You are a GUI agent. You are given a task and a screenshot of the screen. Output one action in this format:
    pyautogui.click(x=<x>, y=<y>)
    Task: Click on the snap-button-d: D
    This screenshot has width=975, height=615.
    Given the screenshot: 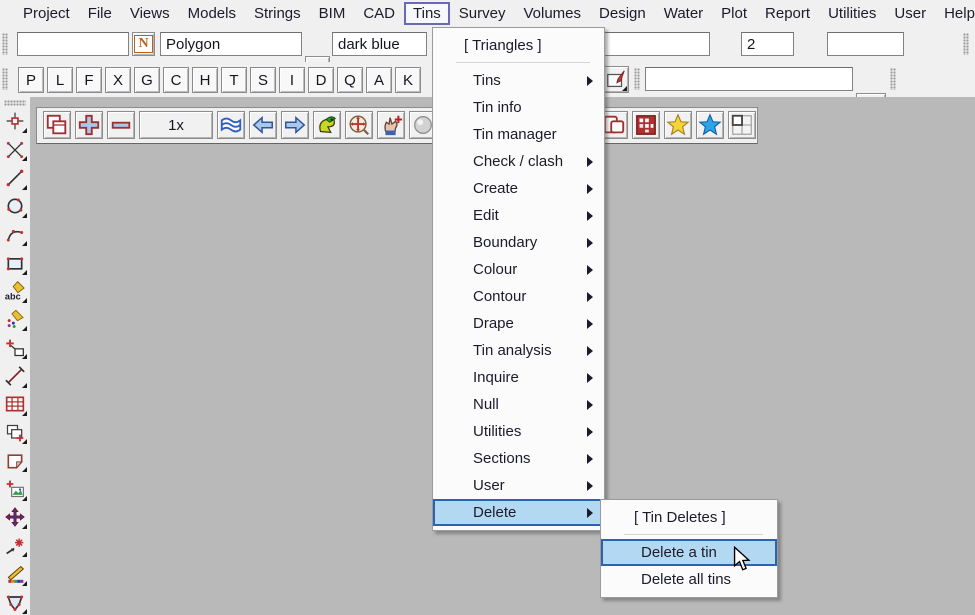 What is the action you would take?
    pyautogui.click(x=321, y=80)
    